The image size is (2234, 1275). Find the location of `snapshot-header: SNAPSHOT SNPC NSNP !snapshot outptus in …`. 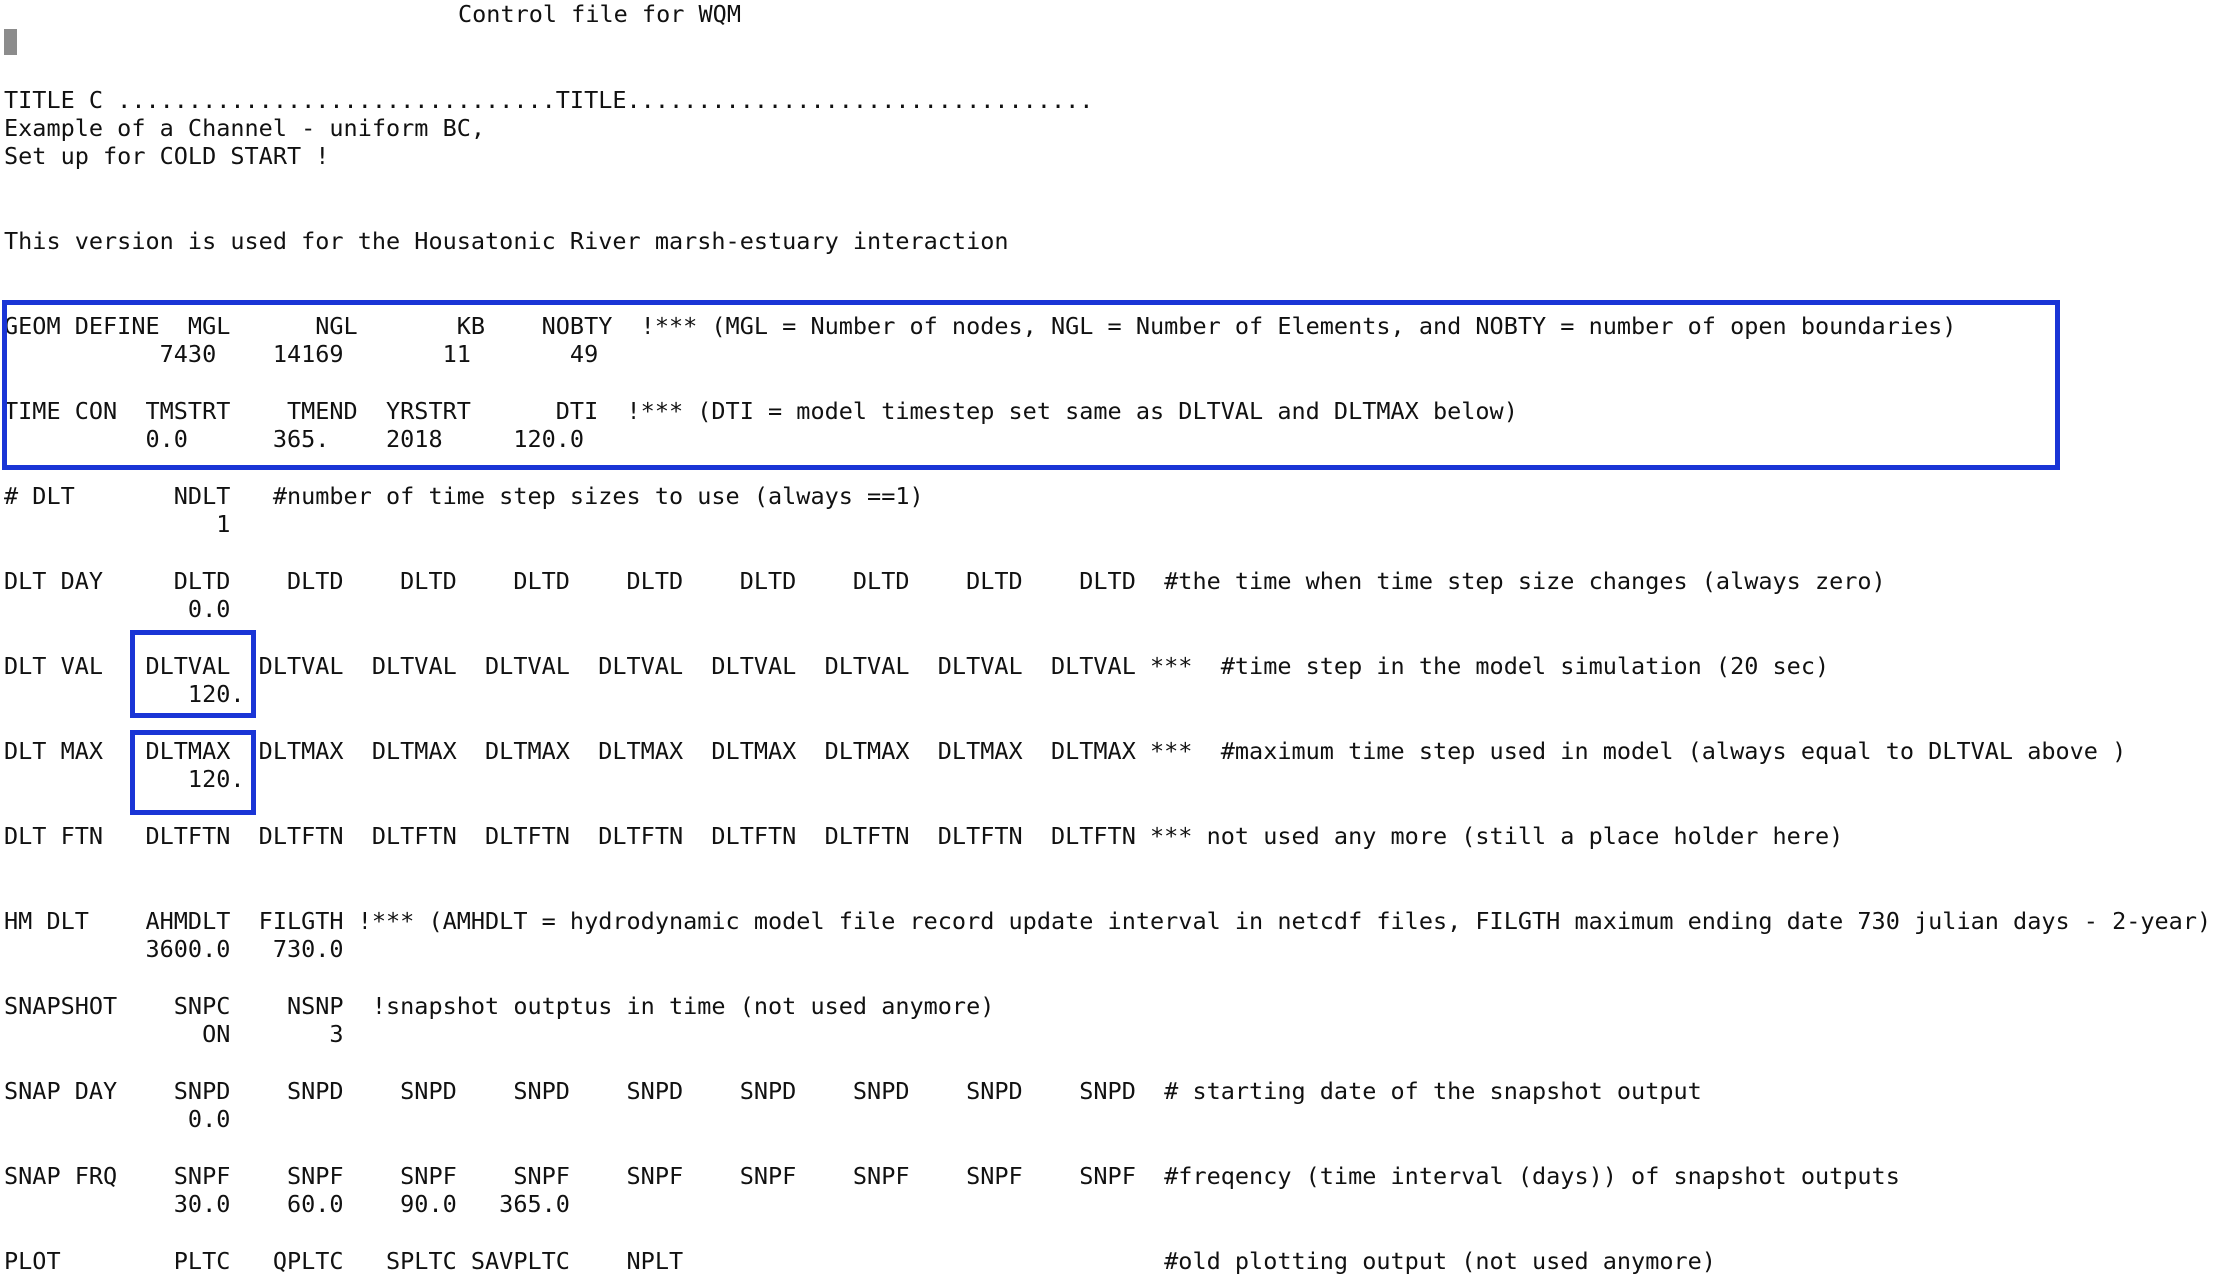

snapshot-header: SNAPSHOT SNPC NSNP !snapshot outptus in … is located at coordinates (499, 1006).